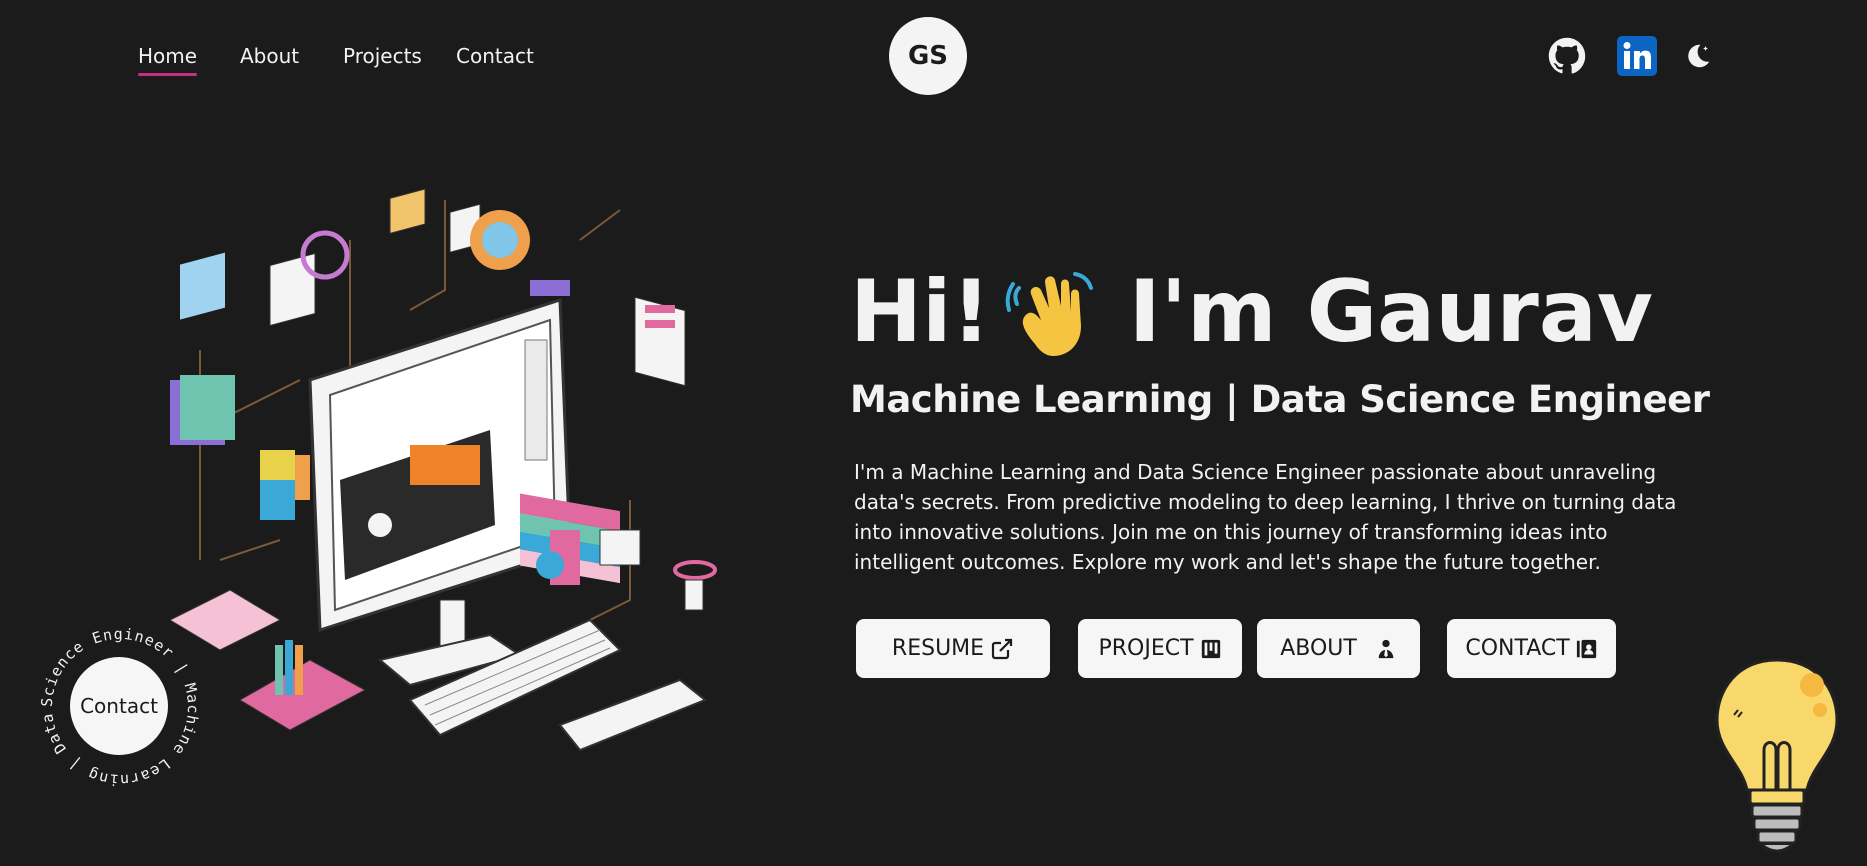 The width and height of the screenshot is (1867, 866). What do you see at coordinates (1002, 648) in the screenshot?
I see `external-link-icon` at bounding box center [1002, 648].